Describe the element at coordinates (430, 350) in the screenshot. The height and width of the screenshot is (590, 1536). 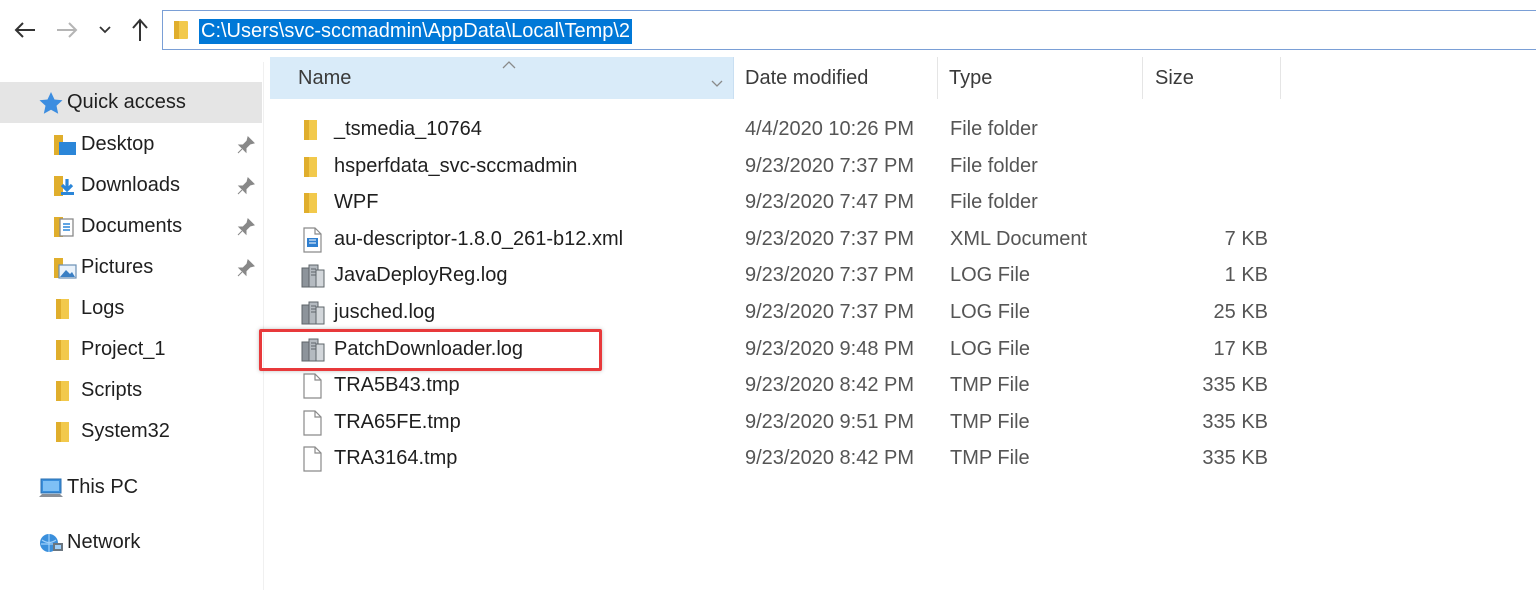
I see `annotation-highlight-box` at that location.